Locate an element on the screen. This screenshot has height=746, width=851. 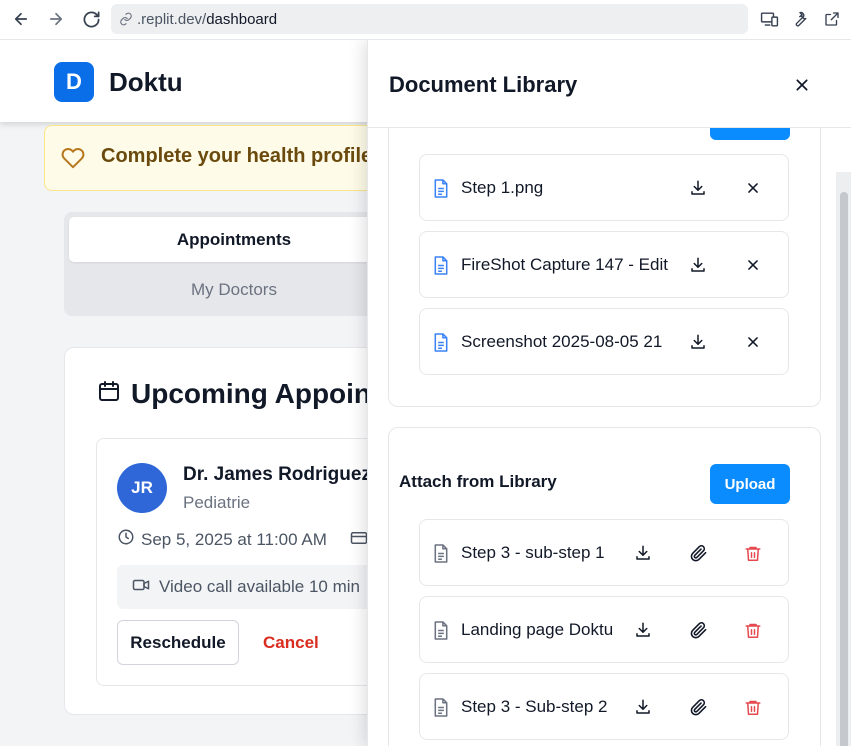
file-name: Step 3 - sub-step 1 is located at coordinates (533, 552).